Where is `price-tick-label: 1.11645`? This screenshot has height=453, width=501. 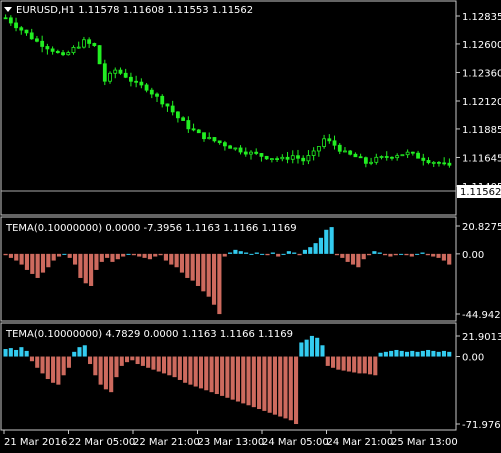
price-tick-label: 1.11645 is located at coordinates (481, 158).